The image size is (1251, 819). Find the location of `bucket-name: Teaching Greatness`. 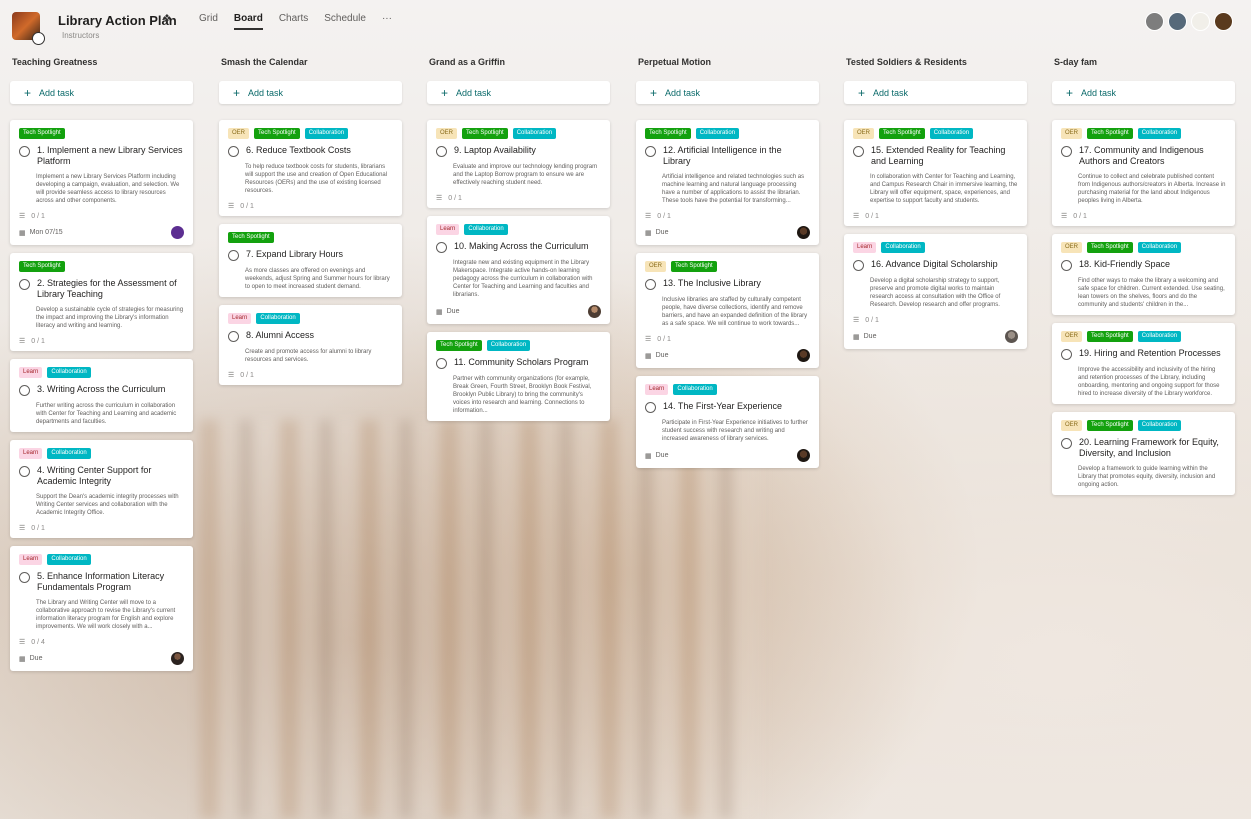

bucket-name: Teaching Greatness is located at coordinates (101, 64).